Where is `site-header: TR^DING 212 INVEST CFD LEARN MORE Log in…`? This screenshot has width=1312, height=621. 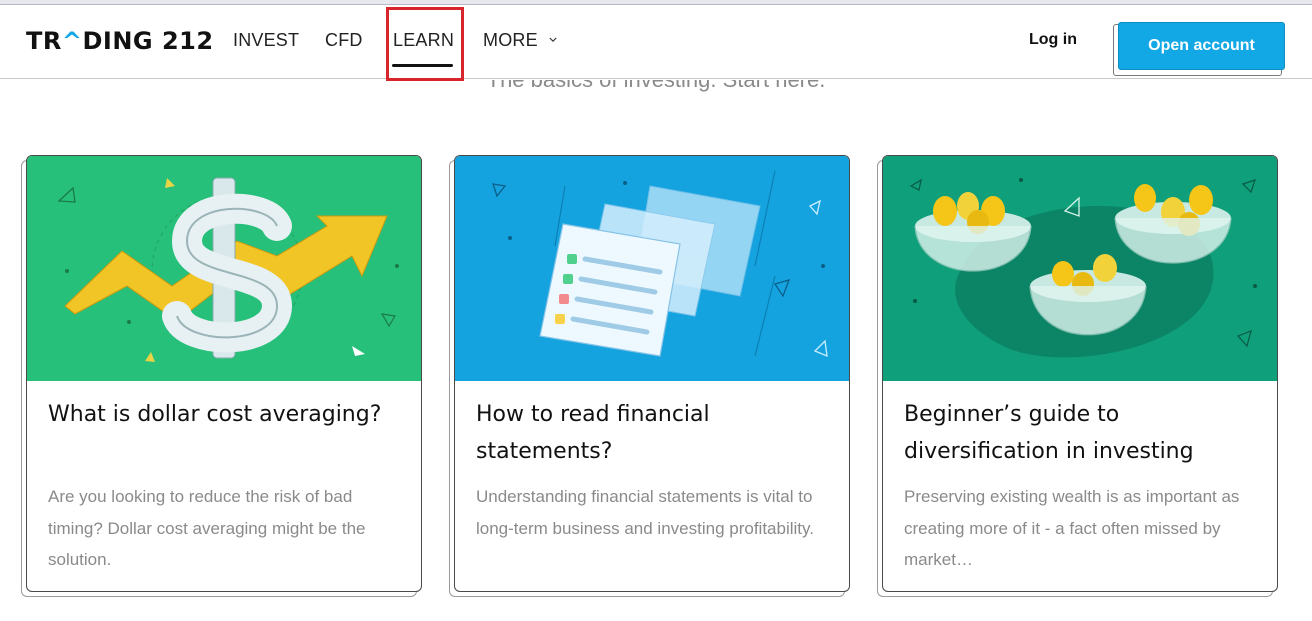 site-header: TR^DING 212 INVEST CFD LEARN MORE Log in… is located at coordinates (656, 42).